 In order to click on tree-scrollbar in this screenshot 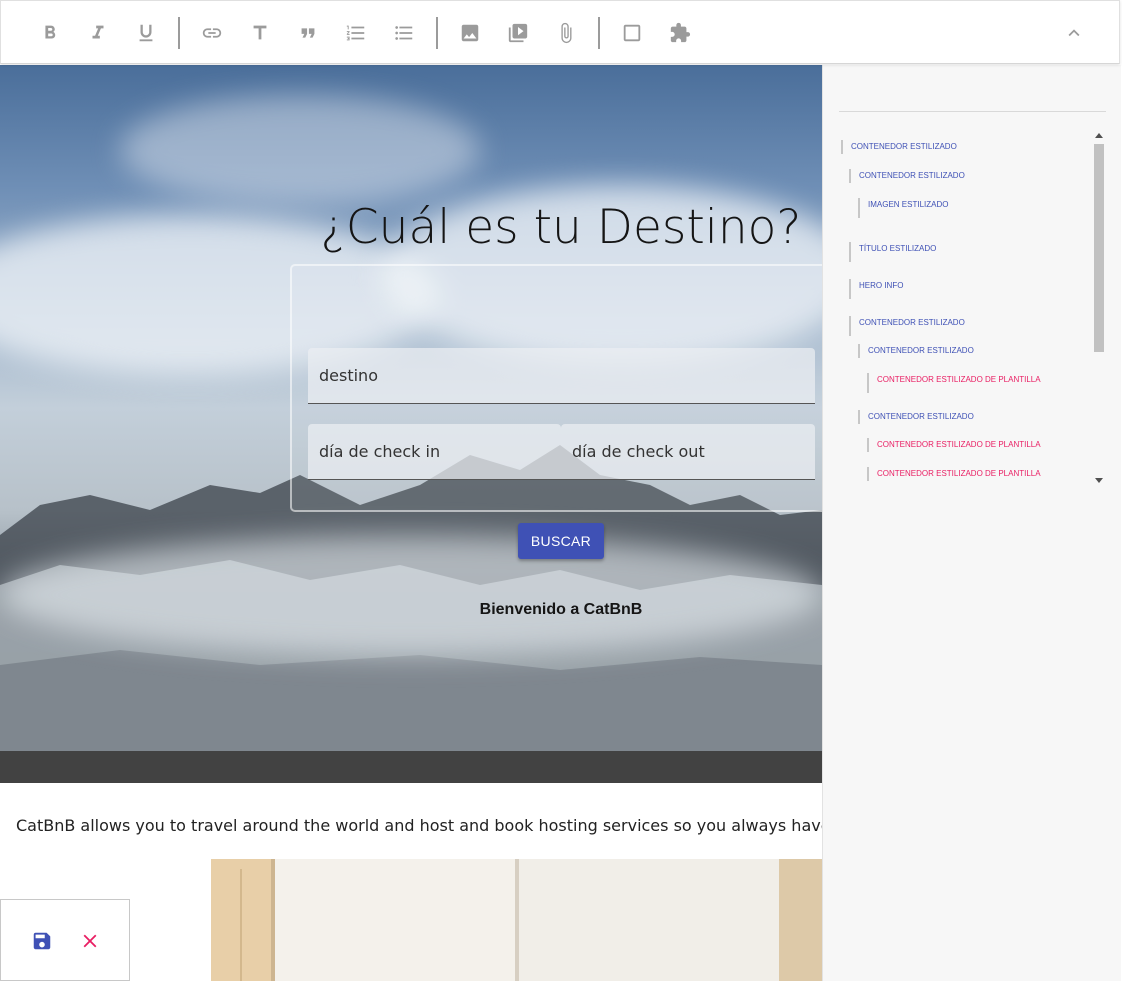, I will do `click(1099, 308)`.